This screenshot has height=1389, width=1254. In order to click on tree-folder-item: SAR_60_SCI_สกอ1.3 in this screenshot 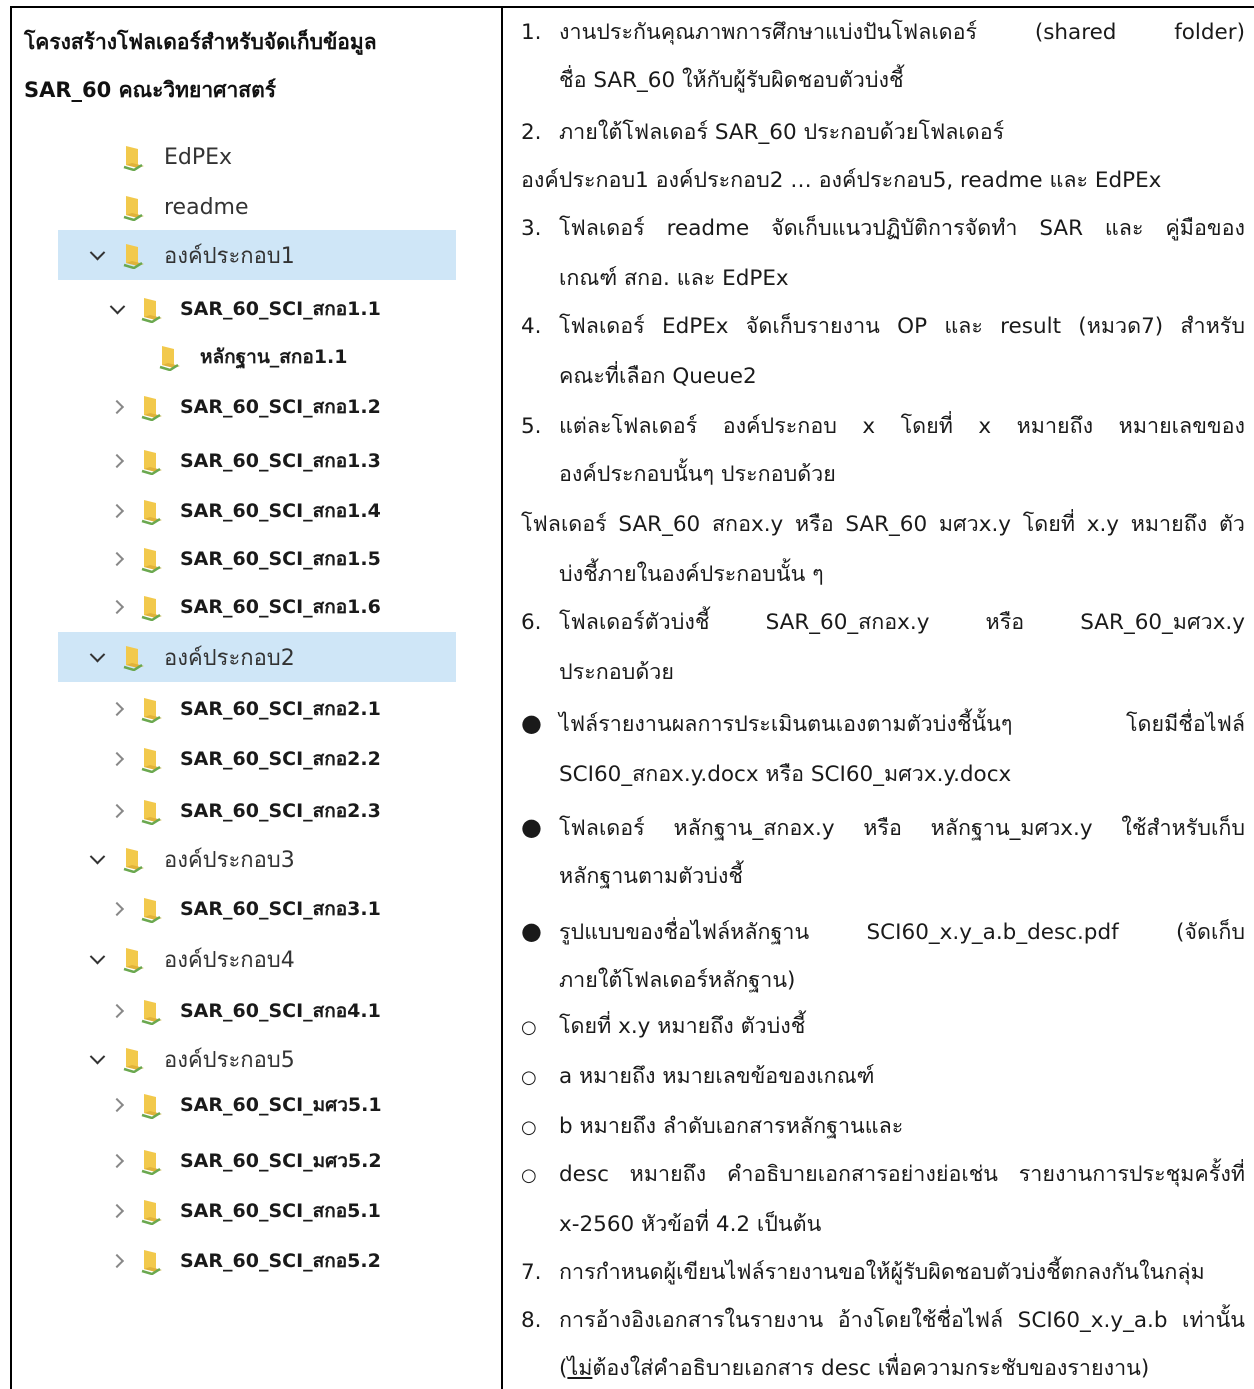, I will do `click(257, 461)`.